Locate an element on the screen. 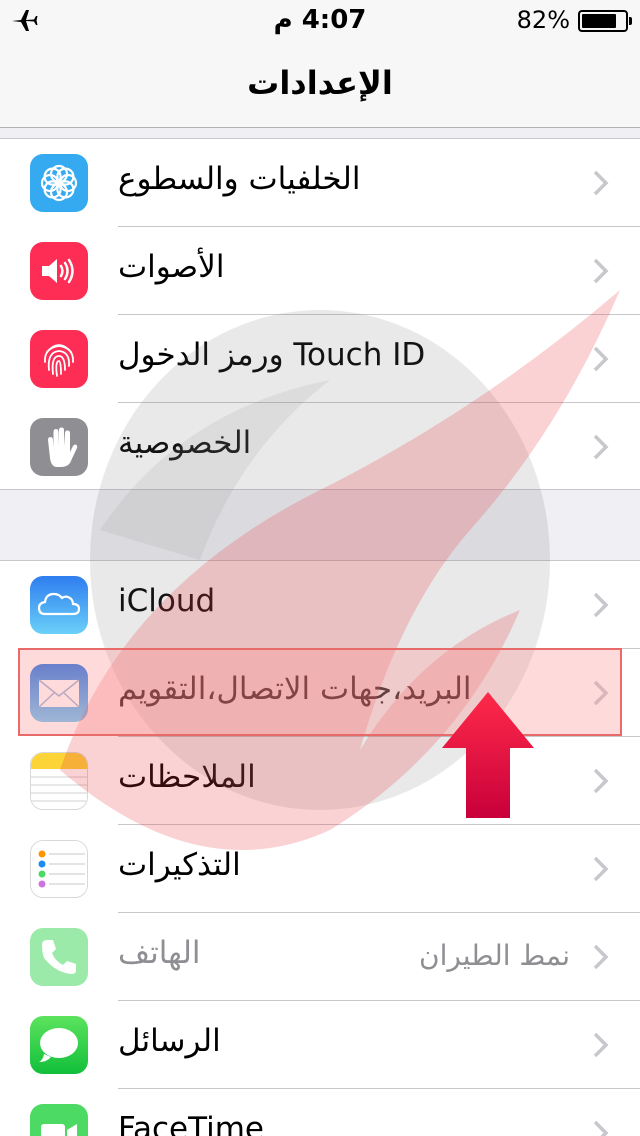  settings-row-label: الملاحظات is located at coordinates (187, 777).